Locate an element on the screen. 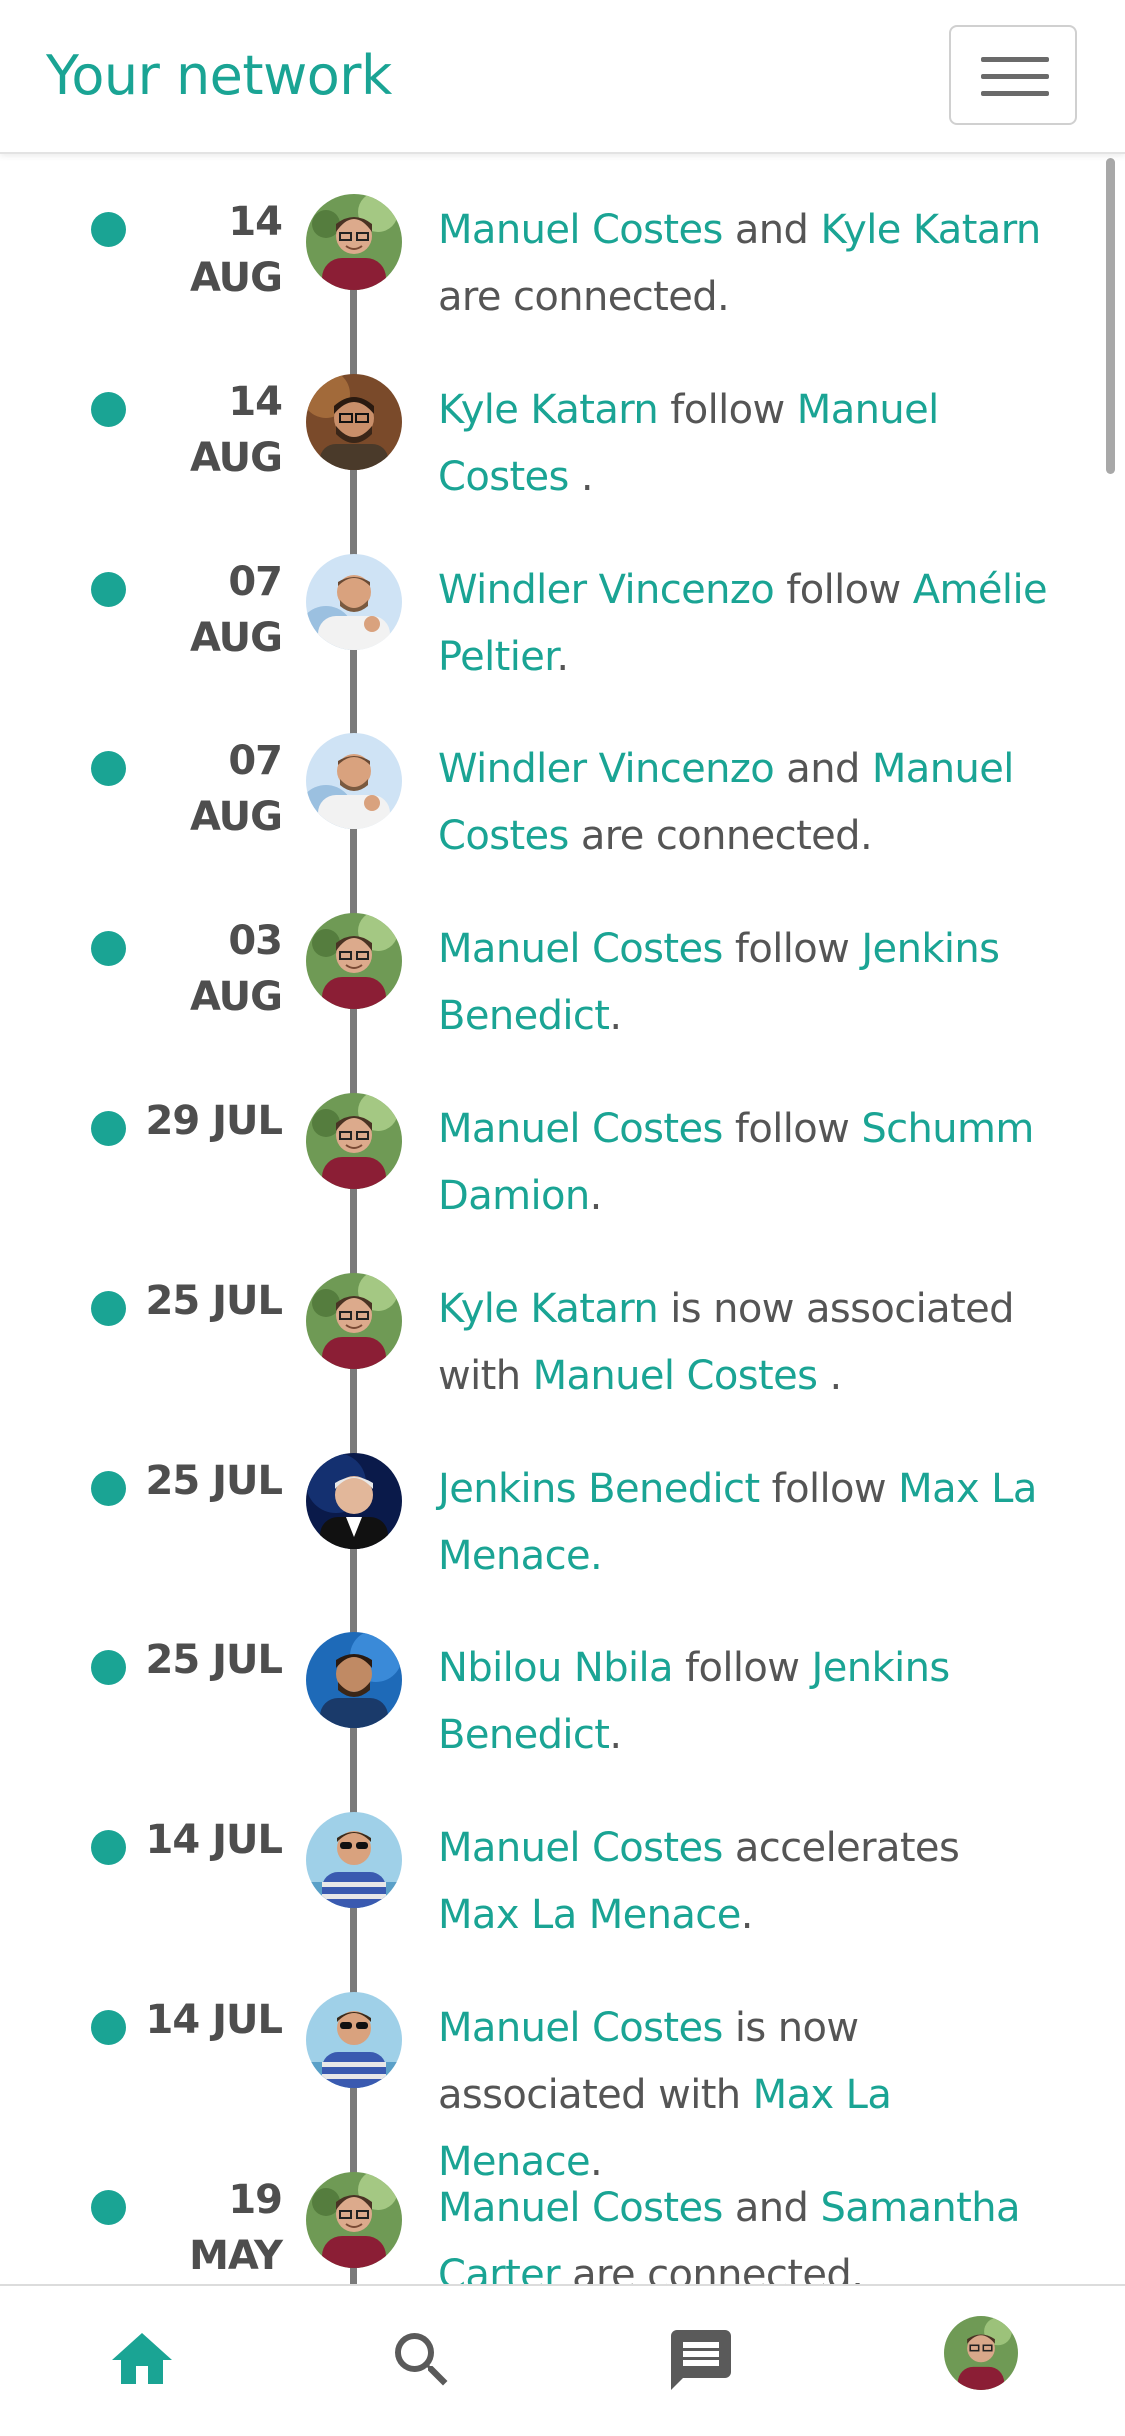 The image size is (1125, 2436). scrollbar is located at coordinates (1110, 316).